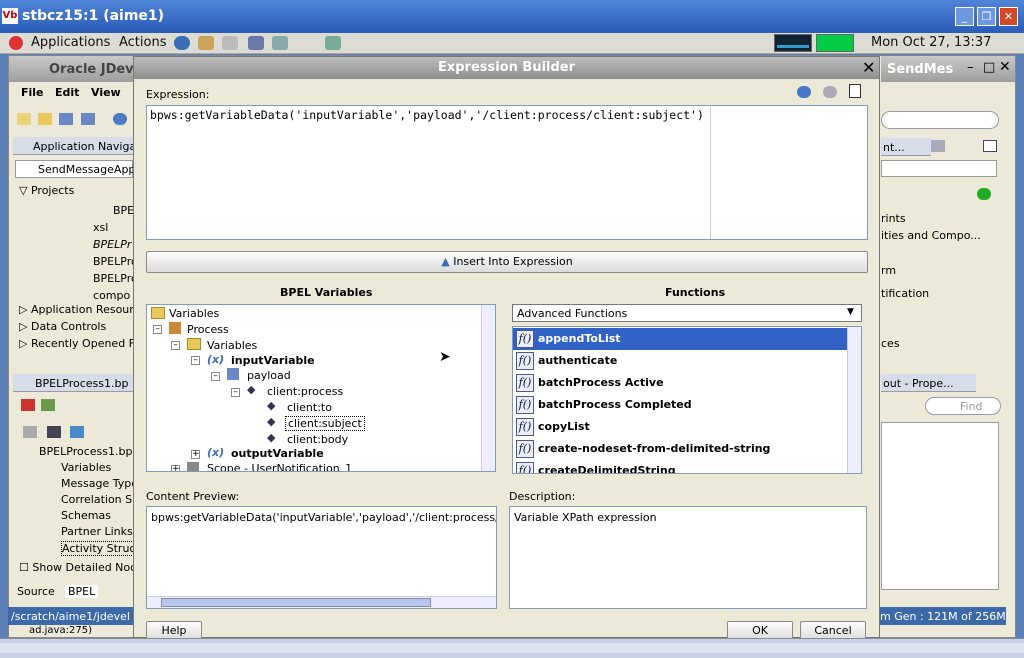 Image resolution: width=1024 pixels, height=658 pixels. Describe the element at coordinates (321, 602) in the screenshot. I see `preview-horizontal-scrollbar` at that location.